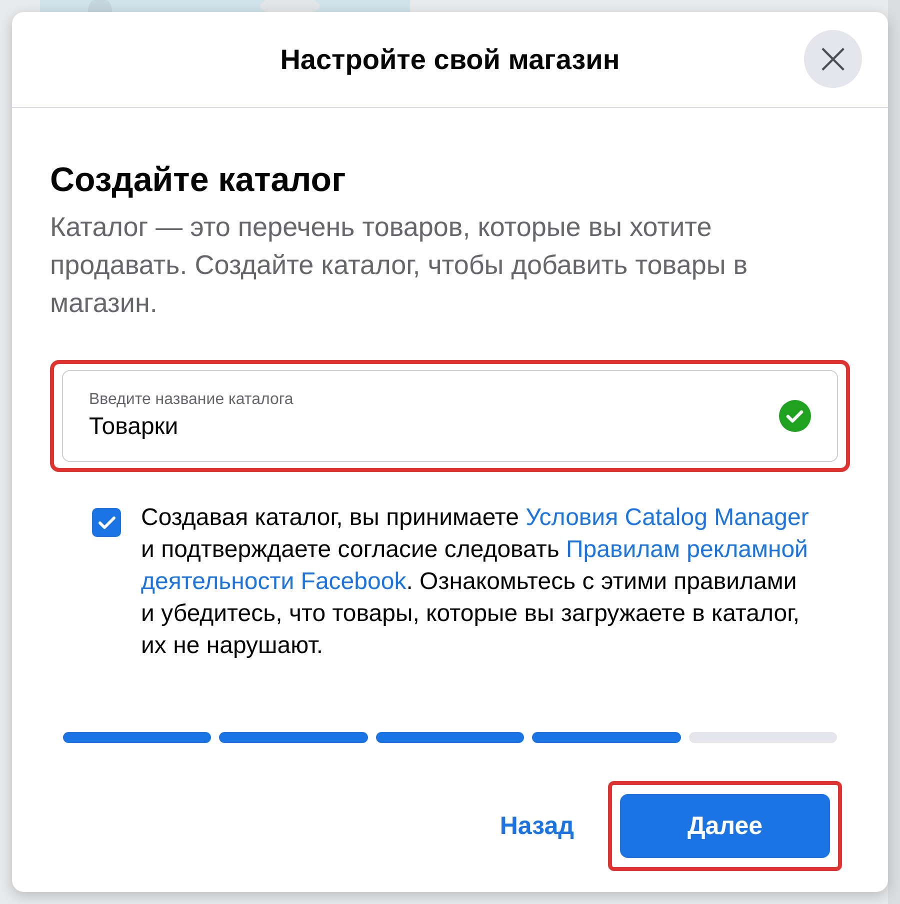 The image size is (900, 904). What do you see at coordinates (475, 582) in the screenshot?
I see `consent-text: Создавая каталог, вы принимаете Условия Catalog Manager и подтверждаете согласие следовать Правилам рекламной деятельности Facebook. Ознакомьтесь с этими правилами и убедитесь, что товары, которые вы загружаете в каталог, их не нарушают.` at bounding box center [475, 582].